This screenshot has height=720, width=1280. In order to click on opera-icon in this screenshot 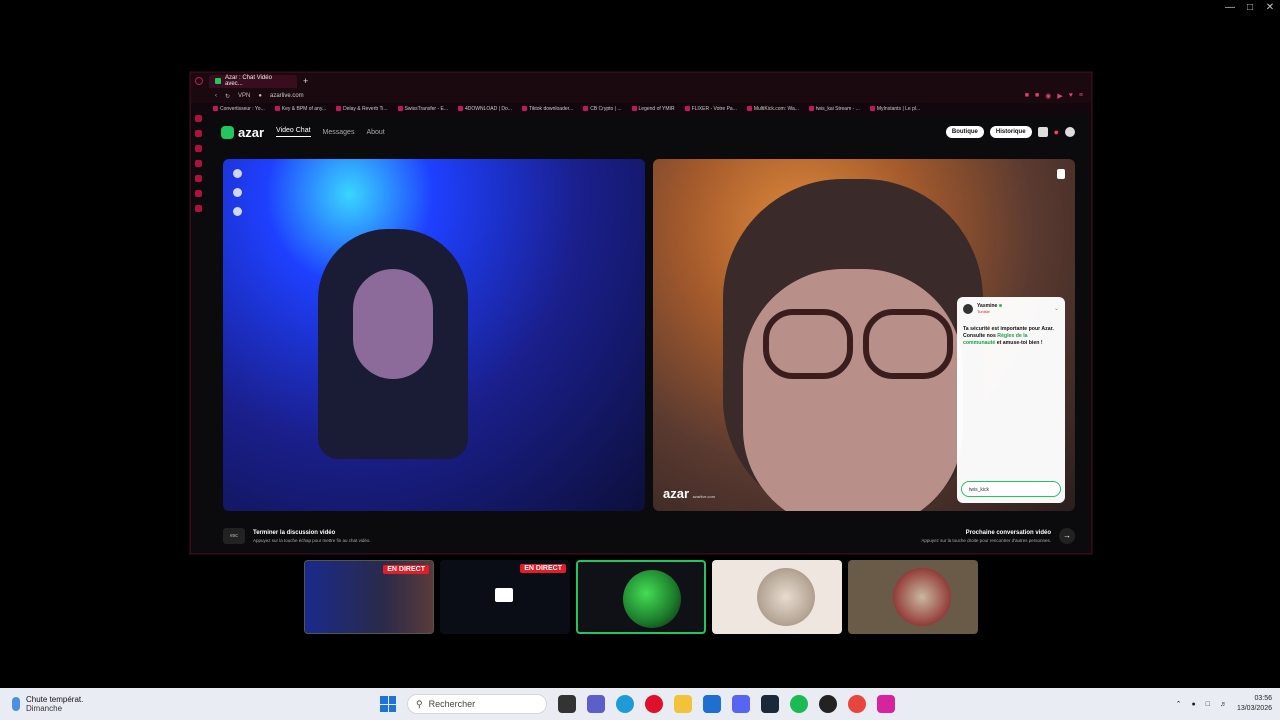, I will do `click(654, 704)`.